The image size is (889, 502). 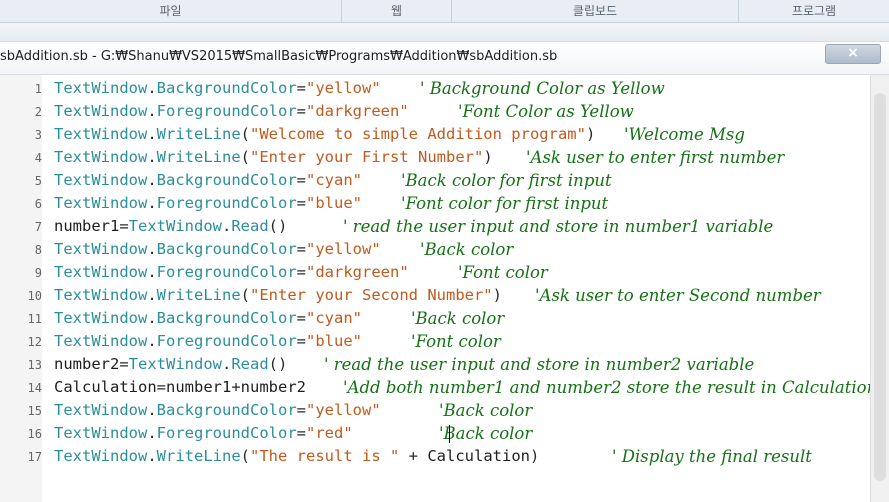 What do you see at coordinates (38, 158) in the screenshot?
I see `line-number: 4` at bounding box center [38, 158].